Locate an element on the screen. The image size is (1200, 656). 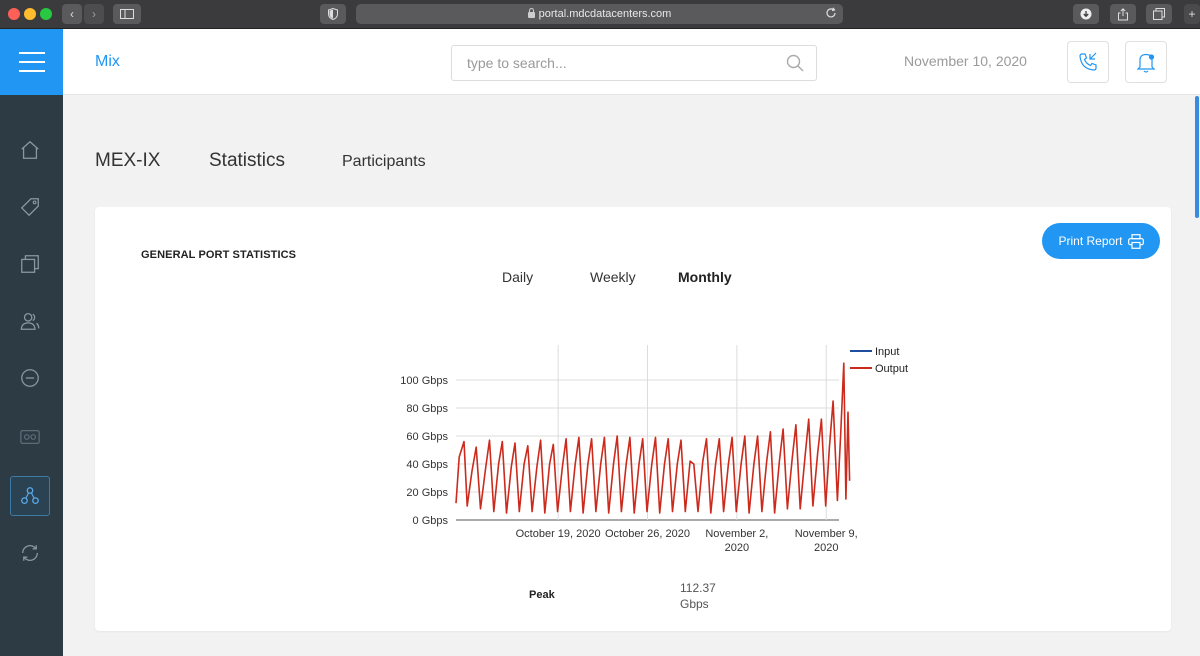
reload-icon is located at coordinates (831, 13).